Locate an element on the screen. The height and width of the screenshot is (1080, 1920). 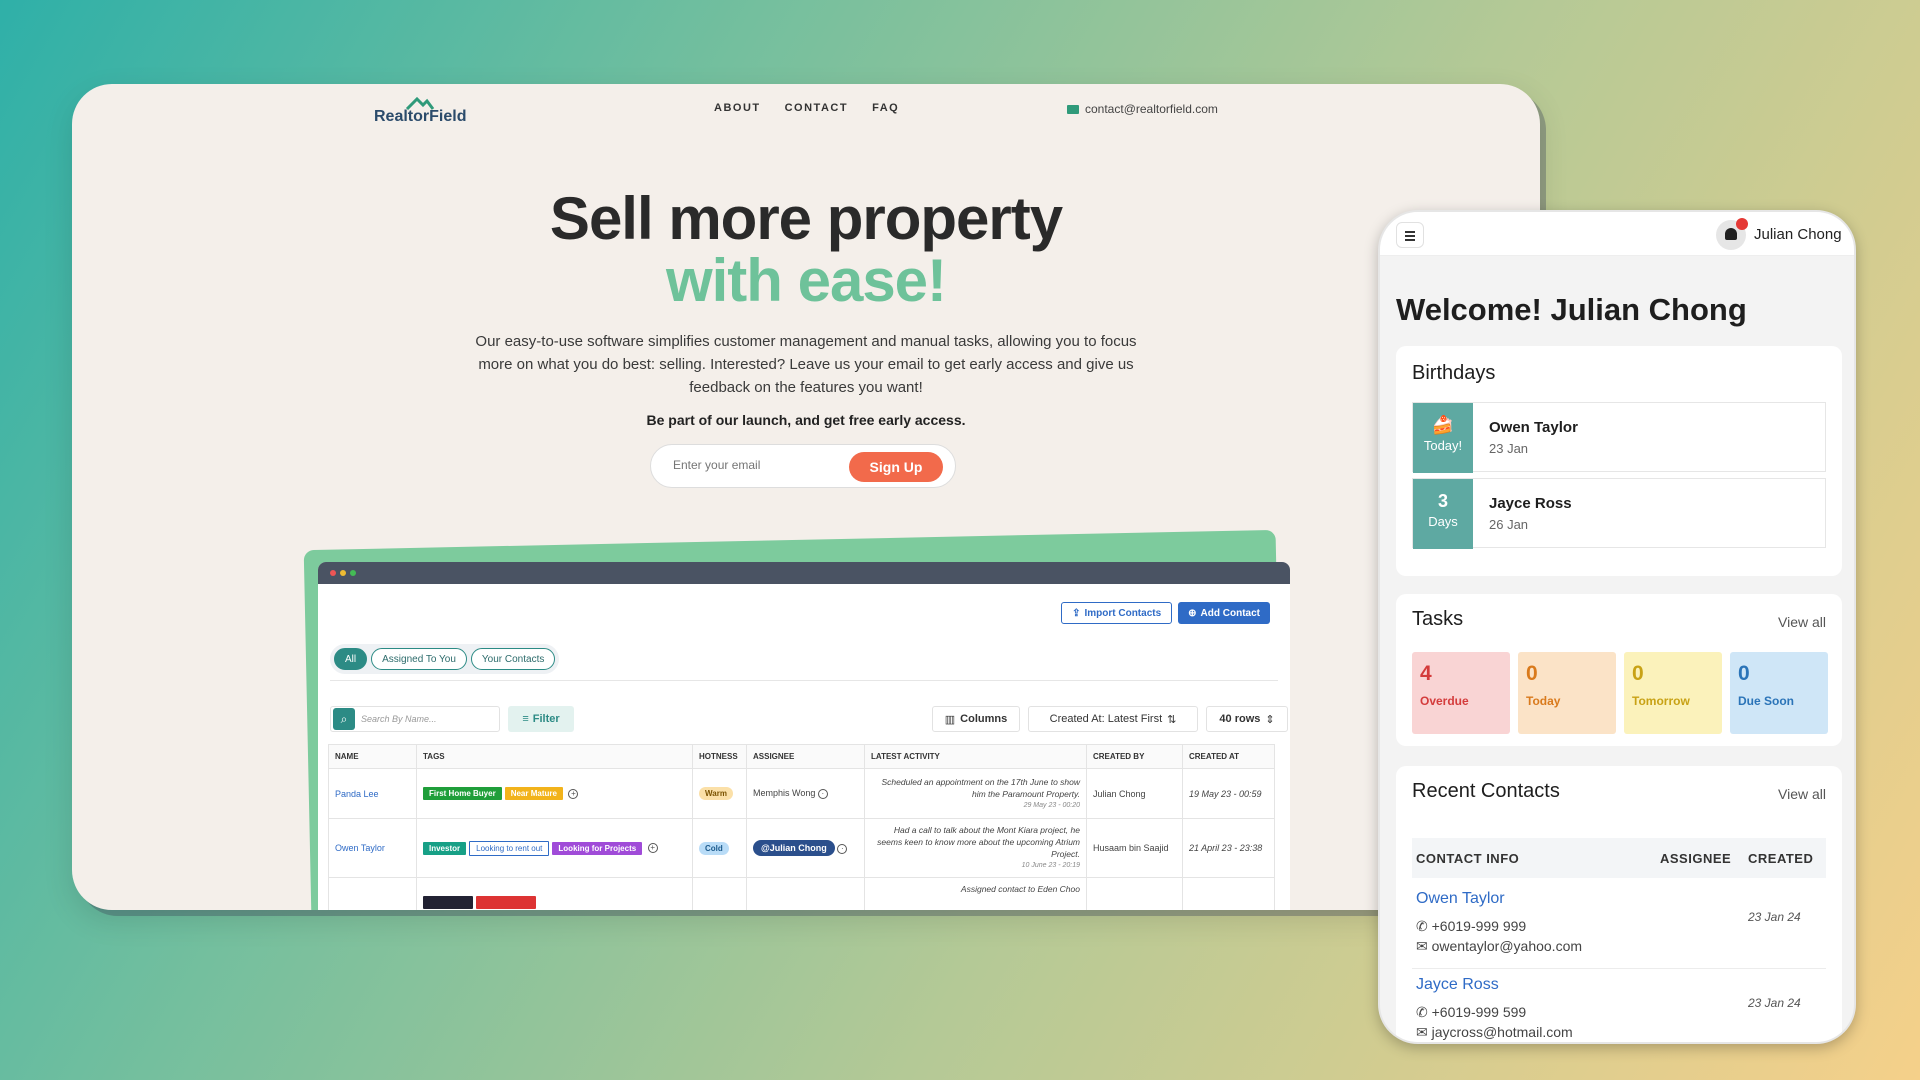
recent-contacts-header: CONTACT INFO ASSIGNEE CREATED is located at coordinates (1619, 858).